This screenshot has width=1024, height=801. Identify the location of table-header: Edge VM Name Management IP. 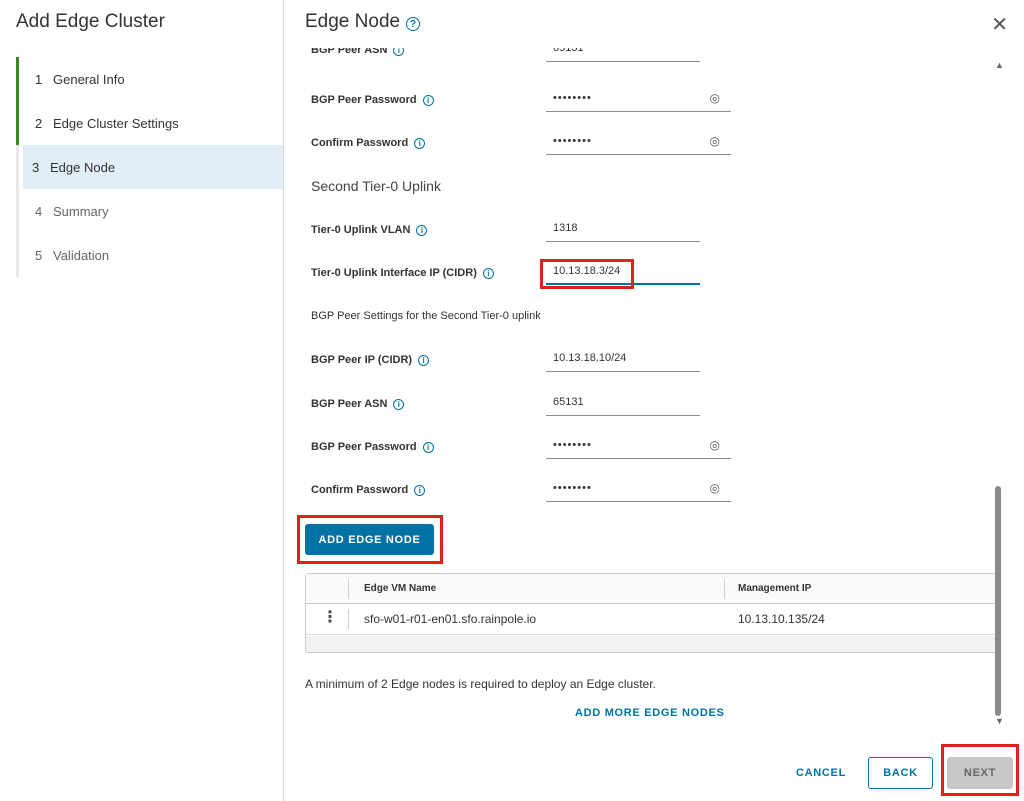
(652, 589).